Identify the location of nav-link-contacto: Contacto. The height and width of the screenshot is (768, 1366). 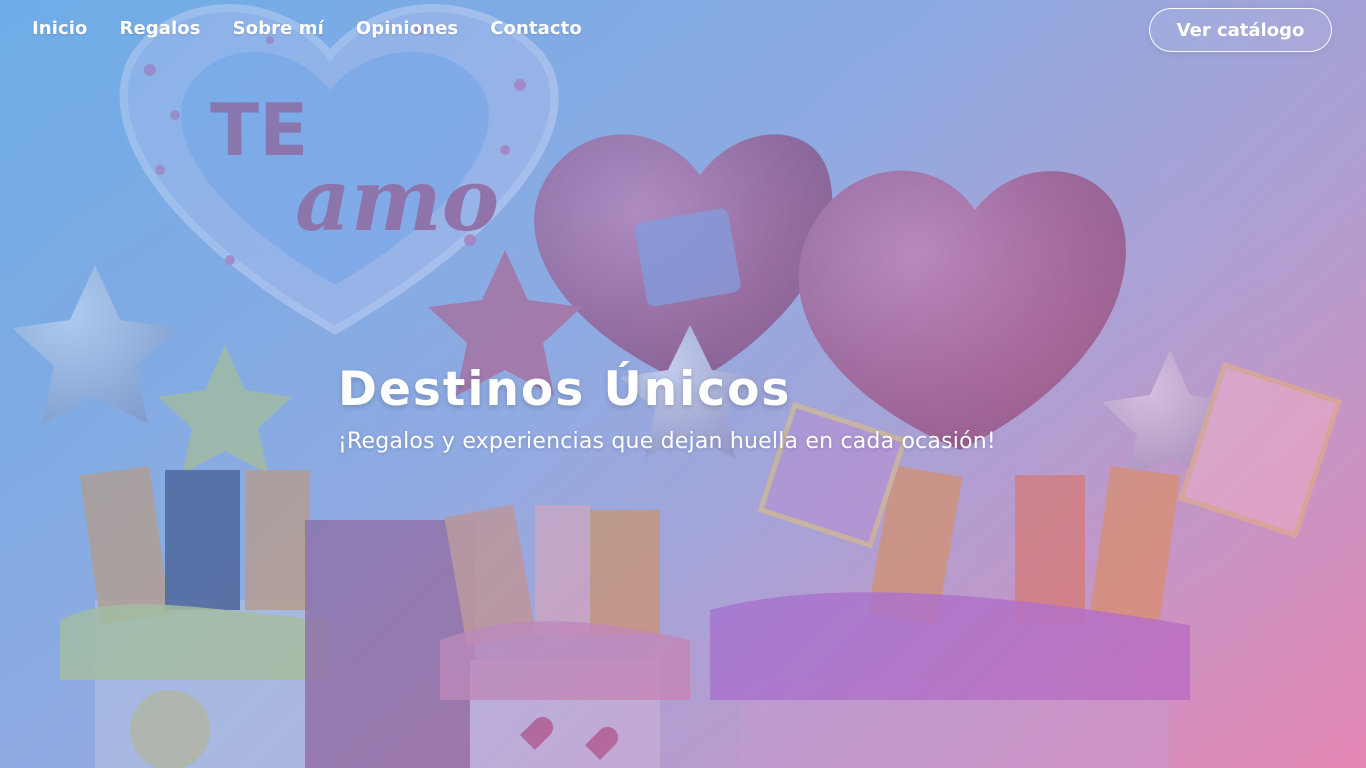
(536, 28).